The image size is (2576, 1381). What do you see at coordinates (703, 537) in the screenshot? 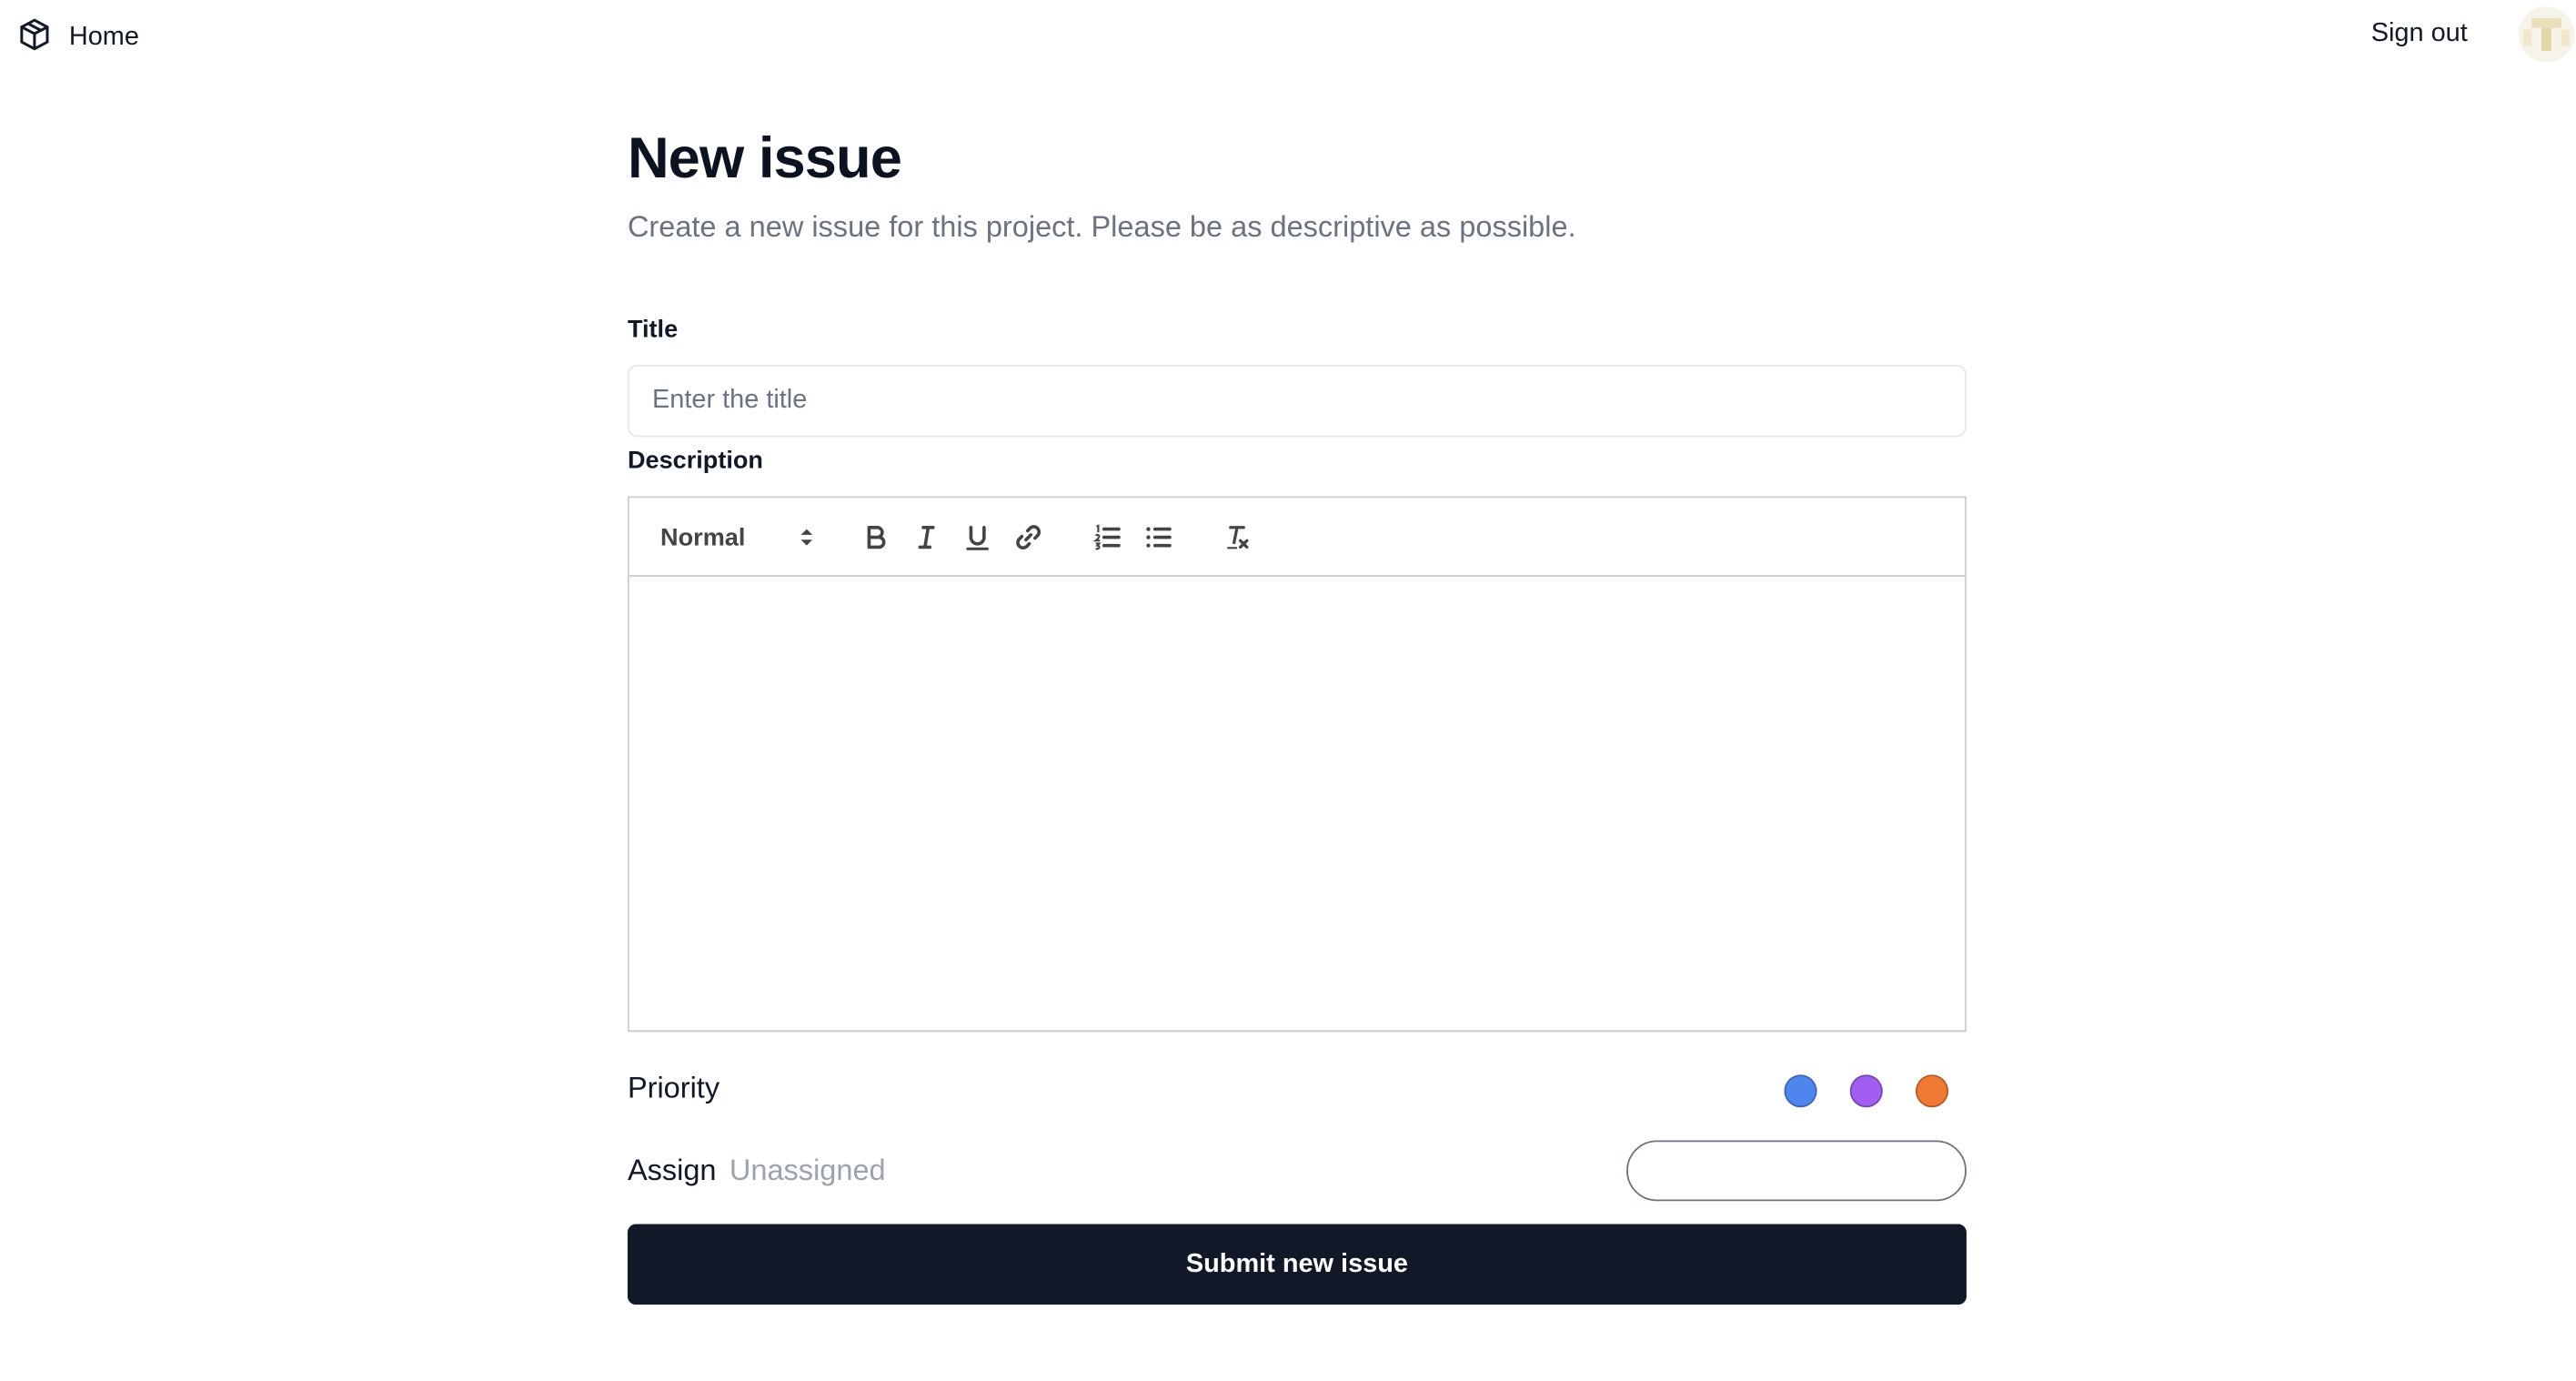
I see `format-select-value: Normal` at bounding box center [703, 537].